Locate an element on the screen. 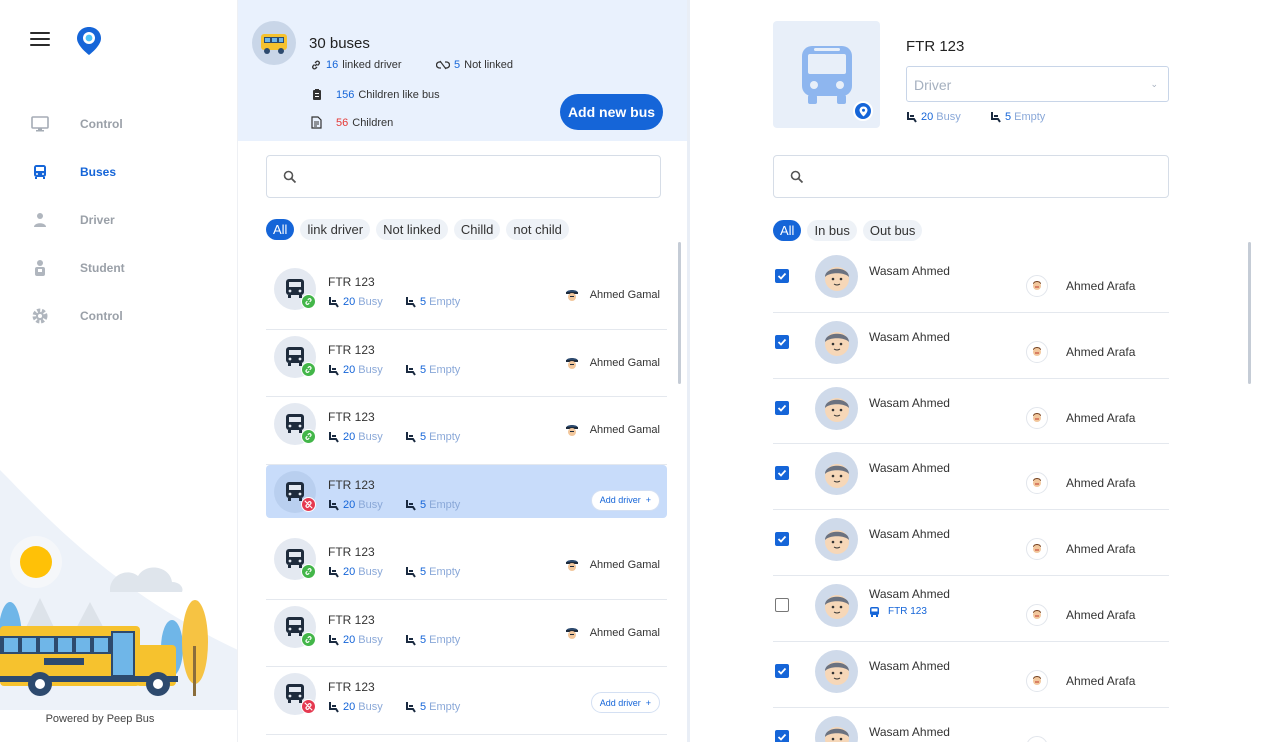 This screenshot has height=742, width=1280. driver-icon is located at coordinates (40, 220).